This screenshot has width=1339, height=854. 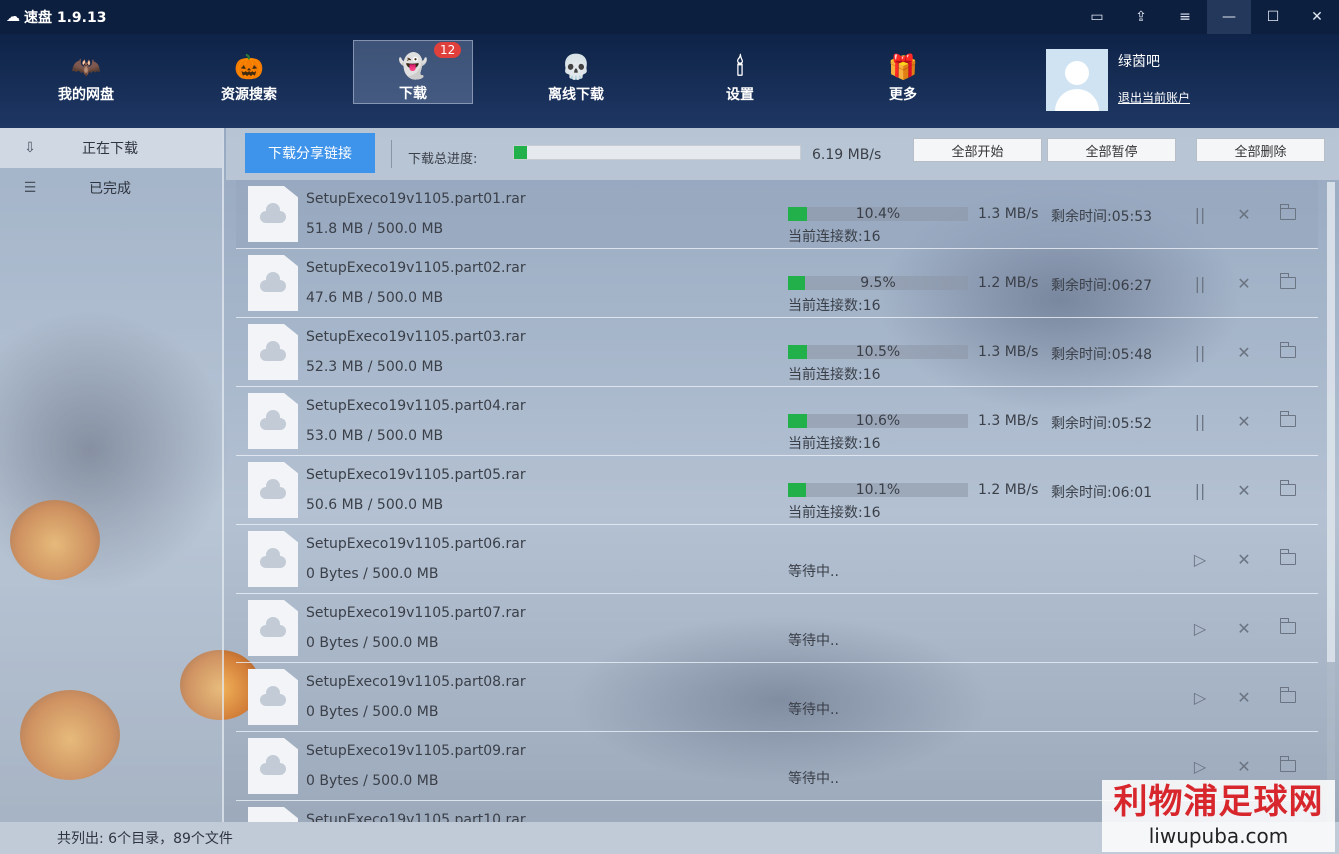 I want to click on logout-link: 退出当前账户, so click(x=1154, y=97).